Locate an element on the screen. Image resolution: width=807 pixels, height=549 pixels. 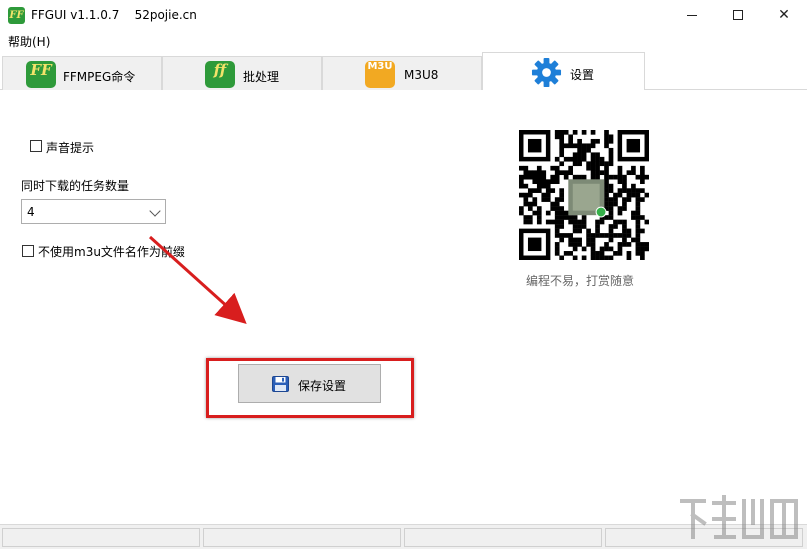
ff-logo-icon: ff is located at coordinates (220, 74).